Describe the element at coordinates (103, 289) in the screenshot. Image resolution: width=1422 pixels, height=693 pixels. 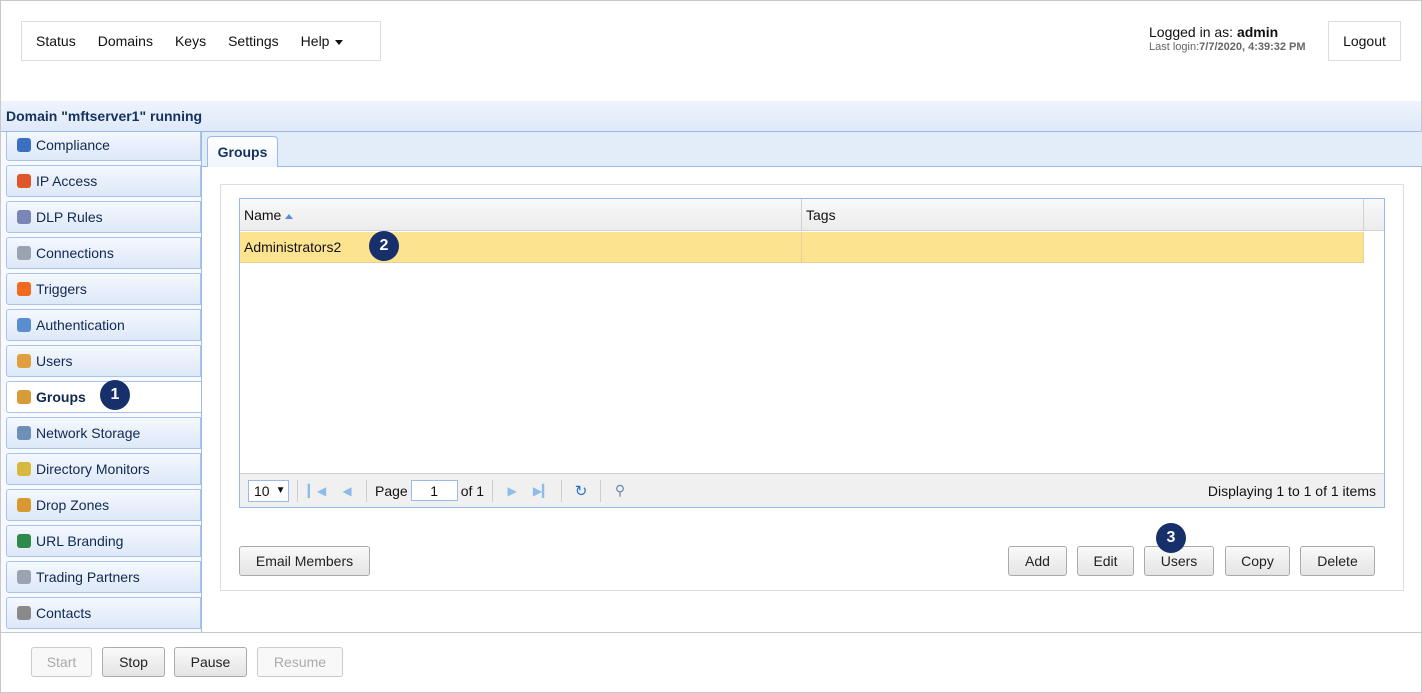
I see `sidebar-item-triggers: Triggers` at that location.